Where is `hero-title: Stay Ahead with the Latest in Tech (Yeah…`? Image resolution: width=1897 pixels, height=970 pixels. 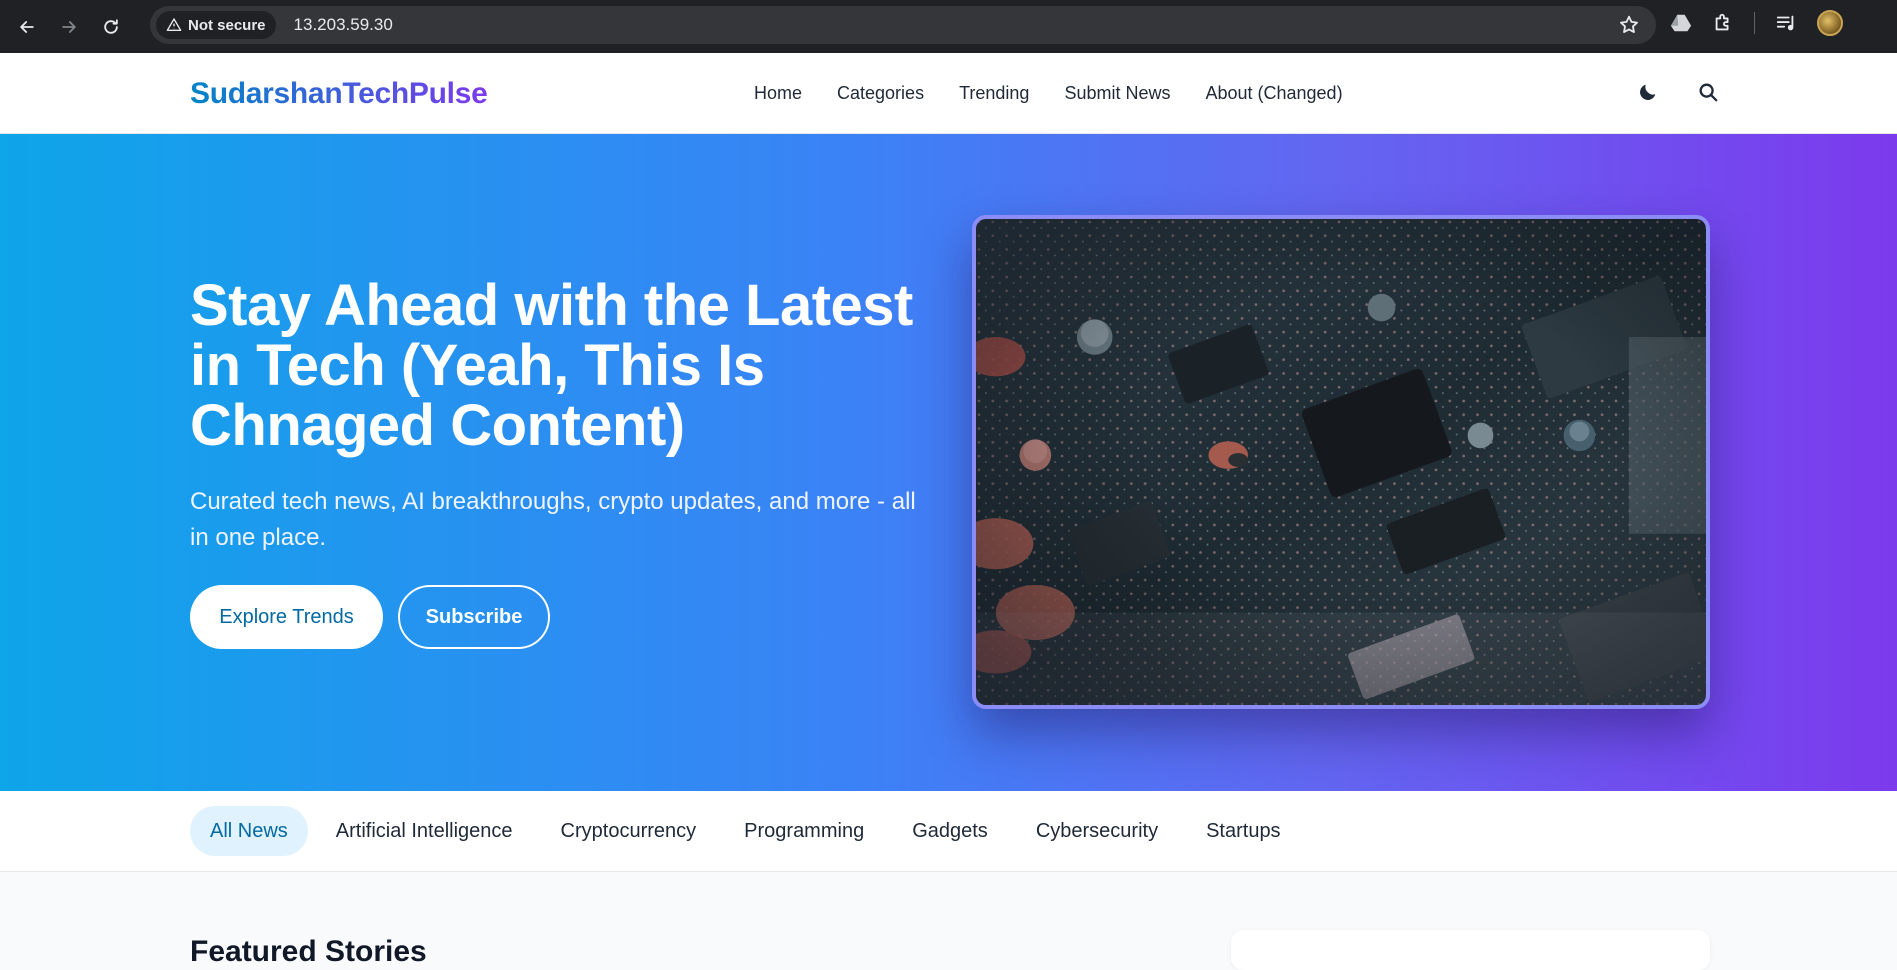 hero-title: Stay Ahead with the Latest in Tech (Yeah… is located at coordinates (551, 365).